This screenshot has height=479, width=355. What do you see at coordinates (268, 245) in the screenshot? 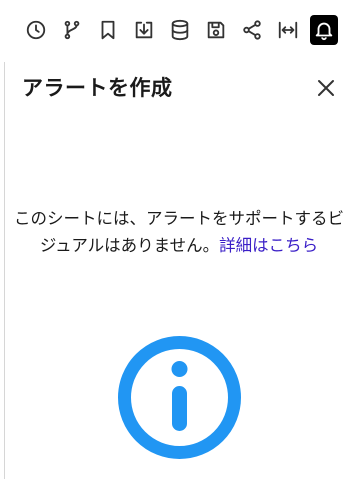
I see `learn-more-link: 詳細はこちら` at bounding box center [268, 245].